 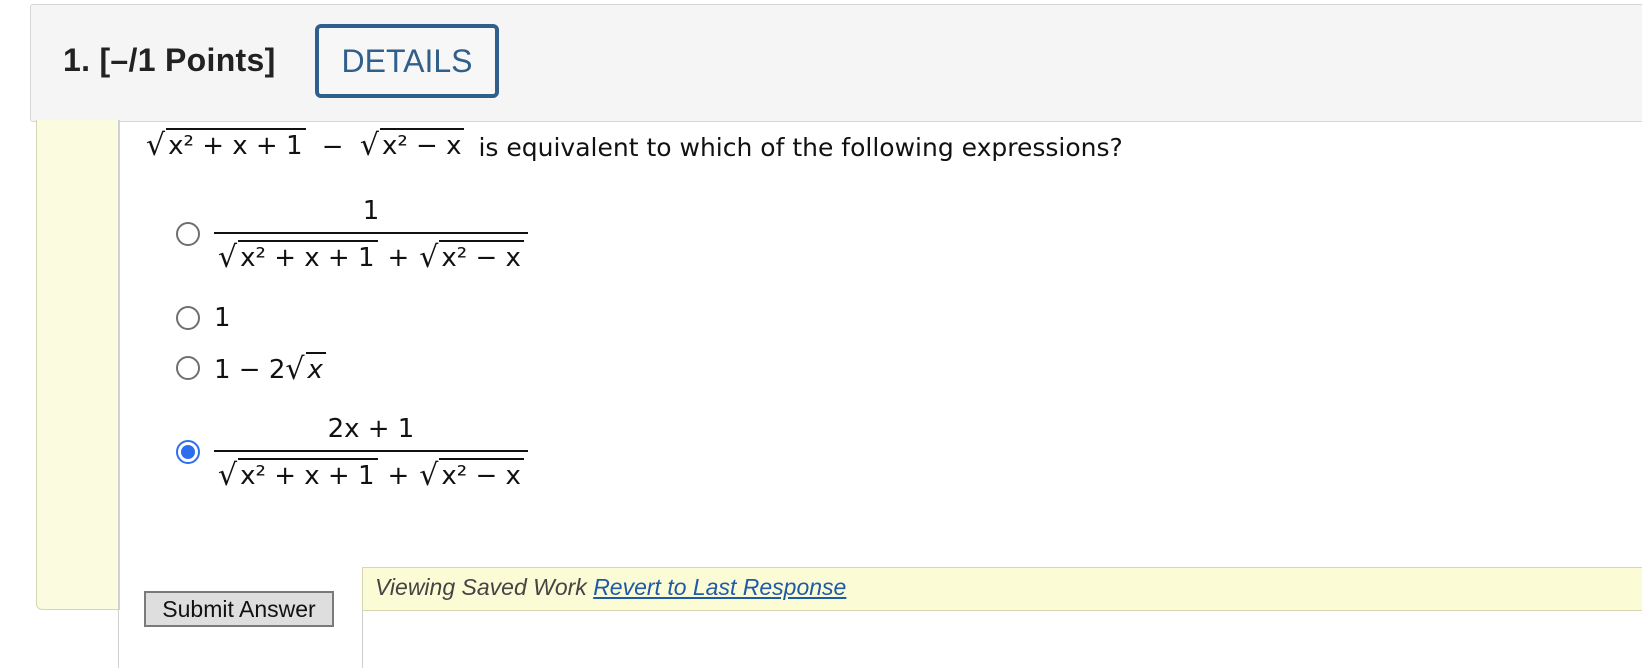 What do you see at coordinates (308, 256) in the screenshot?
I see `option-1-radicand-left: x² + x + 1` at bounding box center [308, 256].